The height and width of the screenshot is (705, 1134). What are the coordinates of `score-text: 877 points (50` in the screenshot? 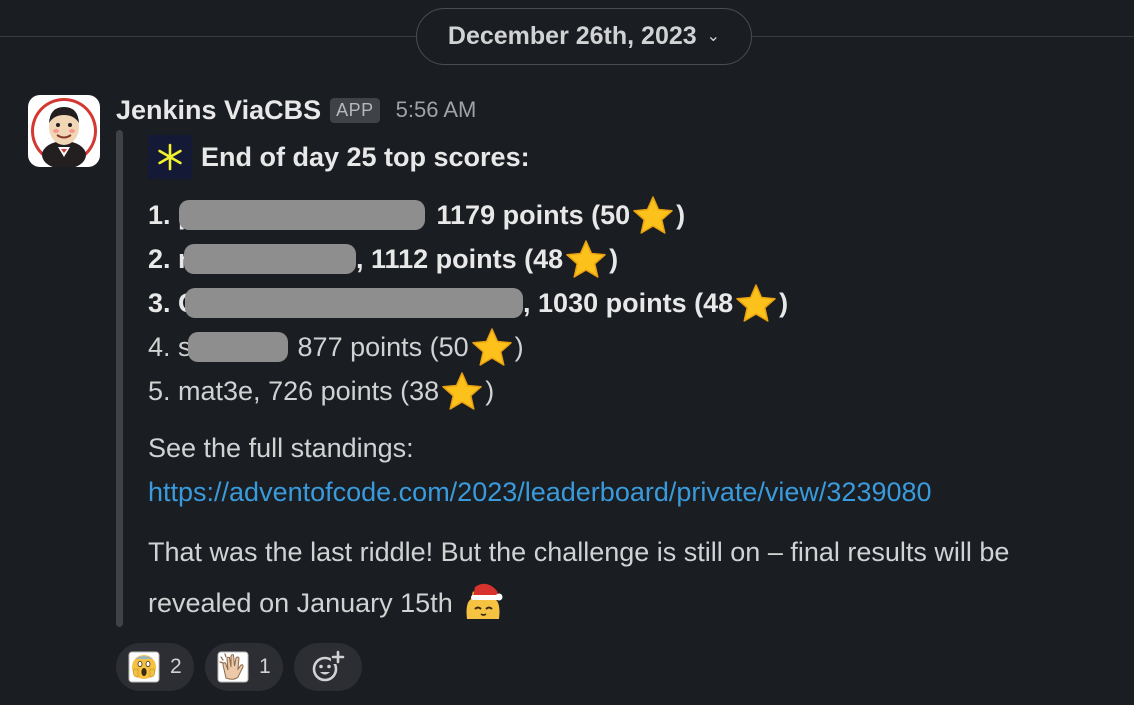 It's located at (383, 346).